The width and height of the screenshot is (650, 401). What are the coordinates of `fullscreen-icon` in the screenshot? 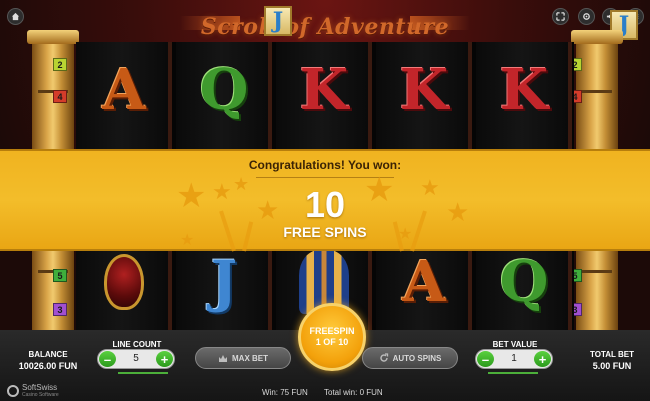 It's located at (560, 16).